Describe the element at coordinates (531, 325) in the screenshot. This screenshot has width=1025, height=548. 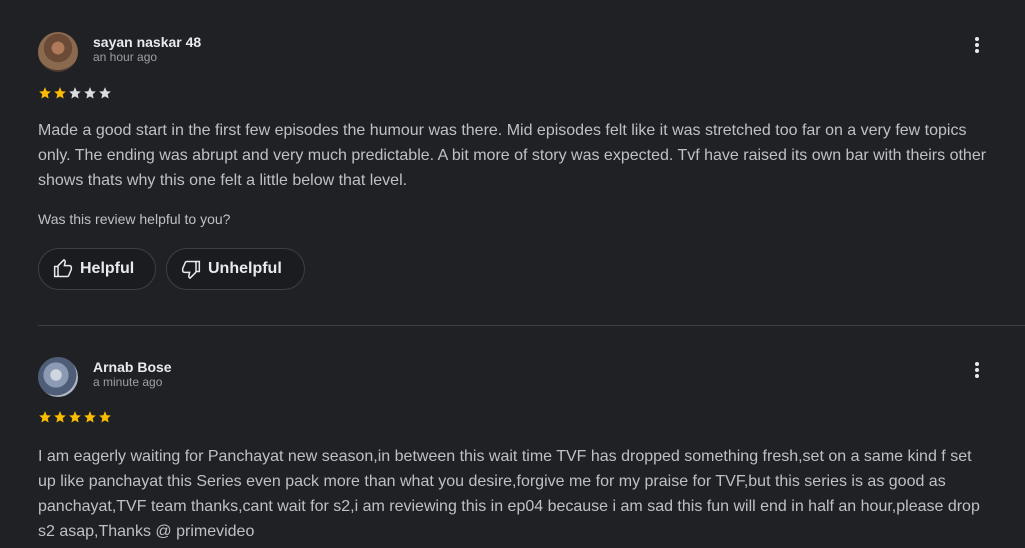
I see `review-divider` at that location.